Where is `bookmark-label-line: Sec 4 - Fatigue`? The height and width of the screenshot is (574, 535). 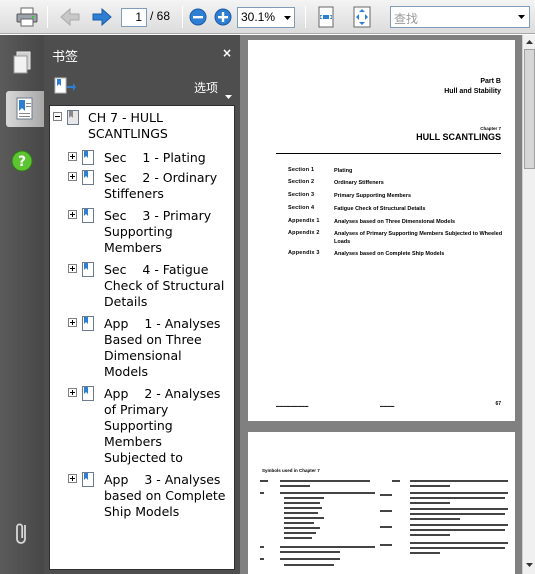
bookmark-label-line: Sec 4 - Fatigue is located at coordinates (156, 269).